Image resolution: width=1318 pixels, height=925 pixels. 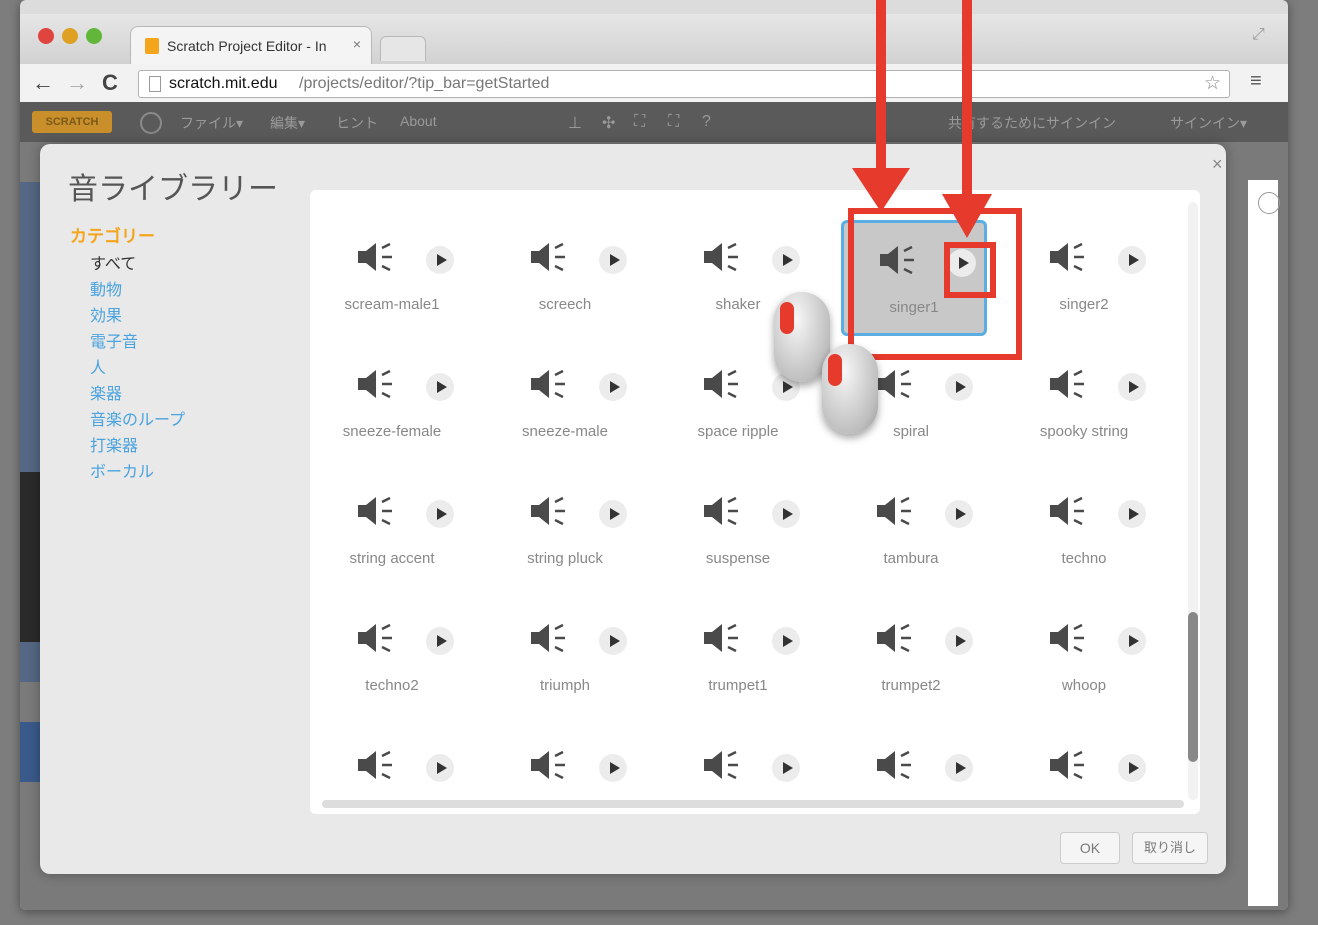 What do you see at coordinates (575, 123) in the screenshot?
I see `duplicate-icon: ⊥` at bounding box center [575, 123].